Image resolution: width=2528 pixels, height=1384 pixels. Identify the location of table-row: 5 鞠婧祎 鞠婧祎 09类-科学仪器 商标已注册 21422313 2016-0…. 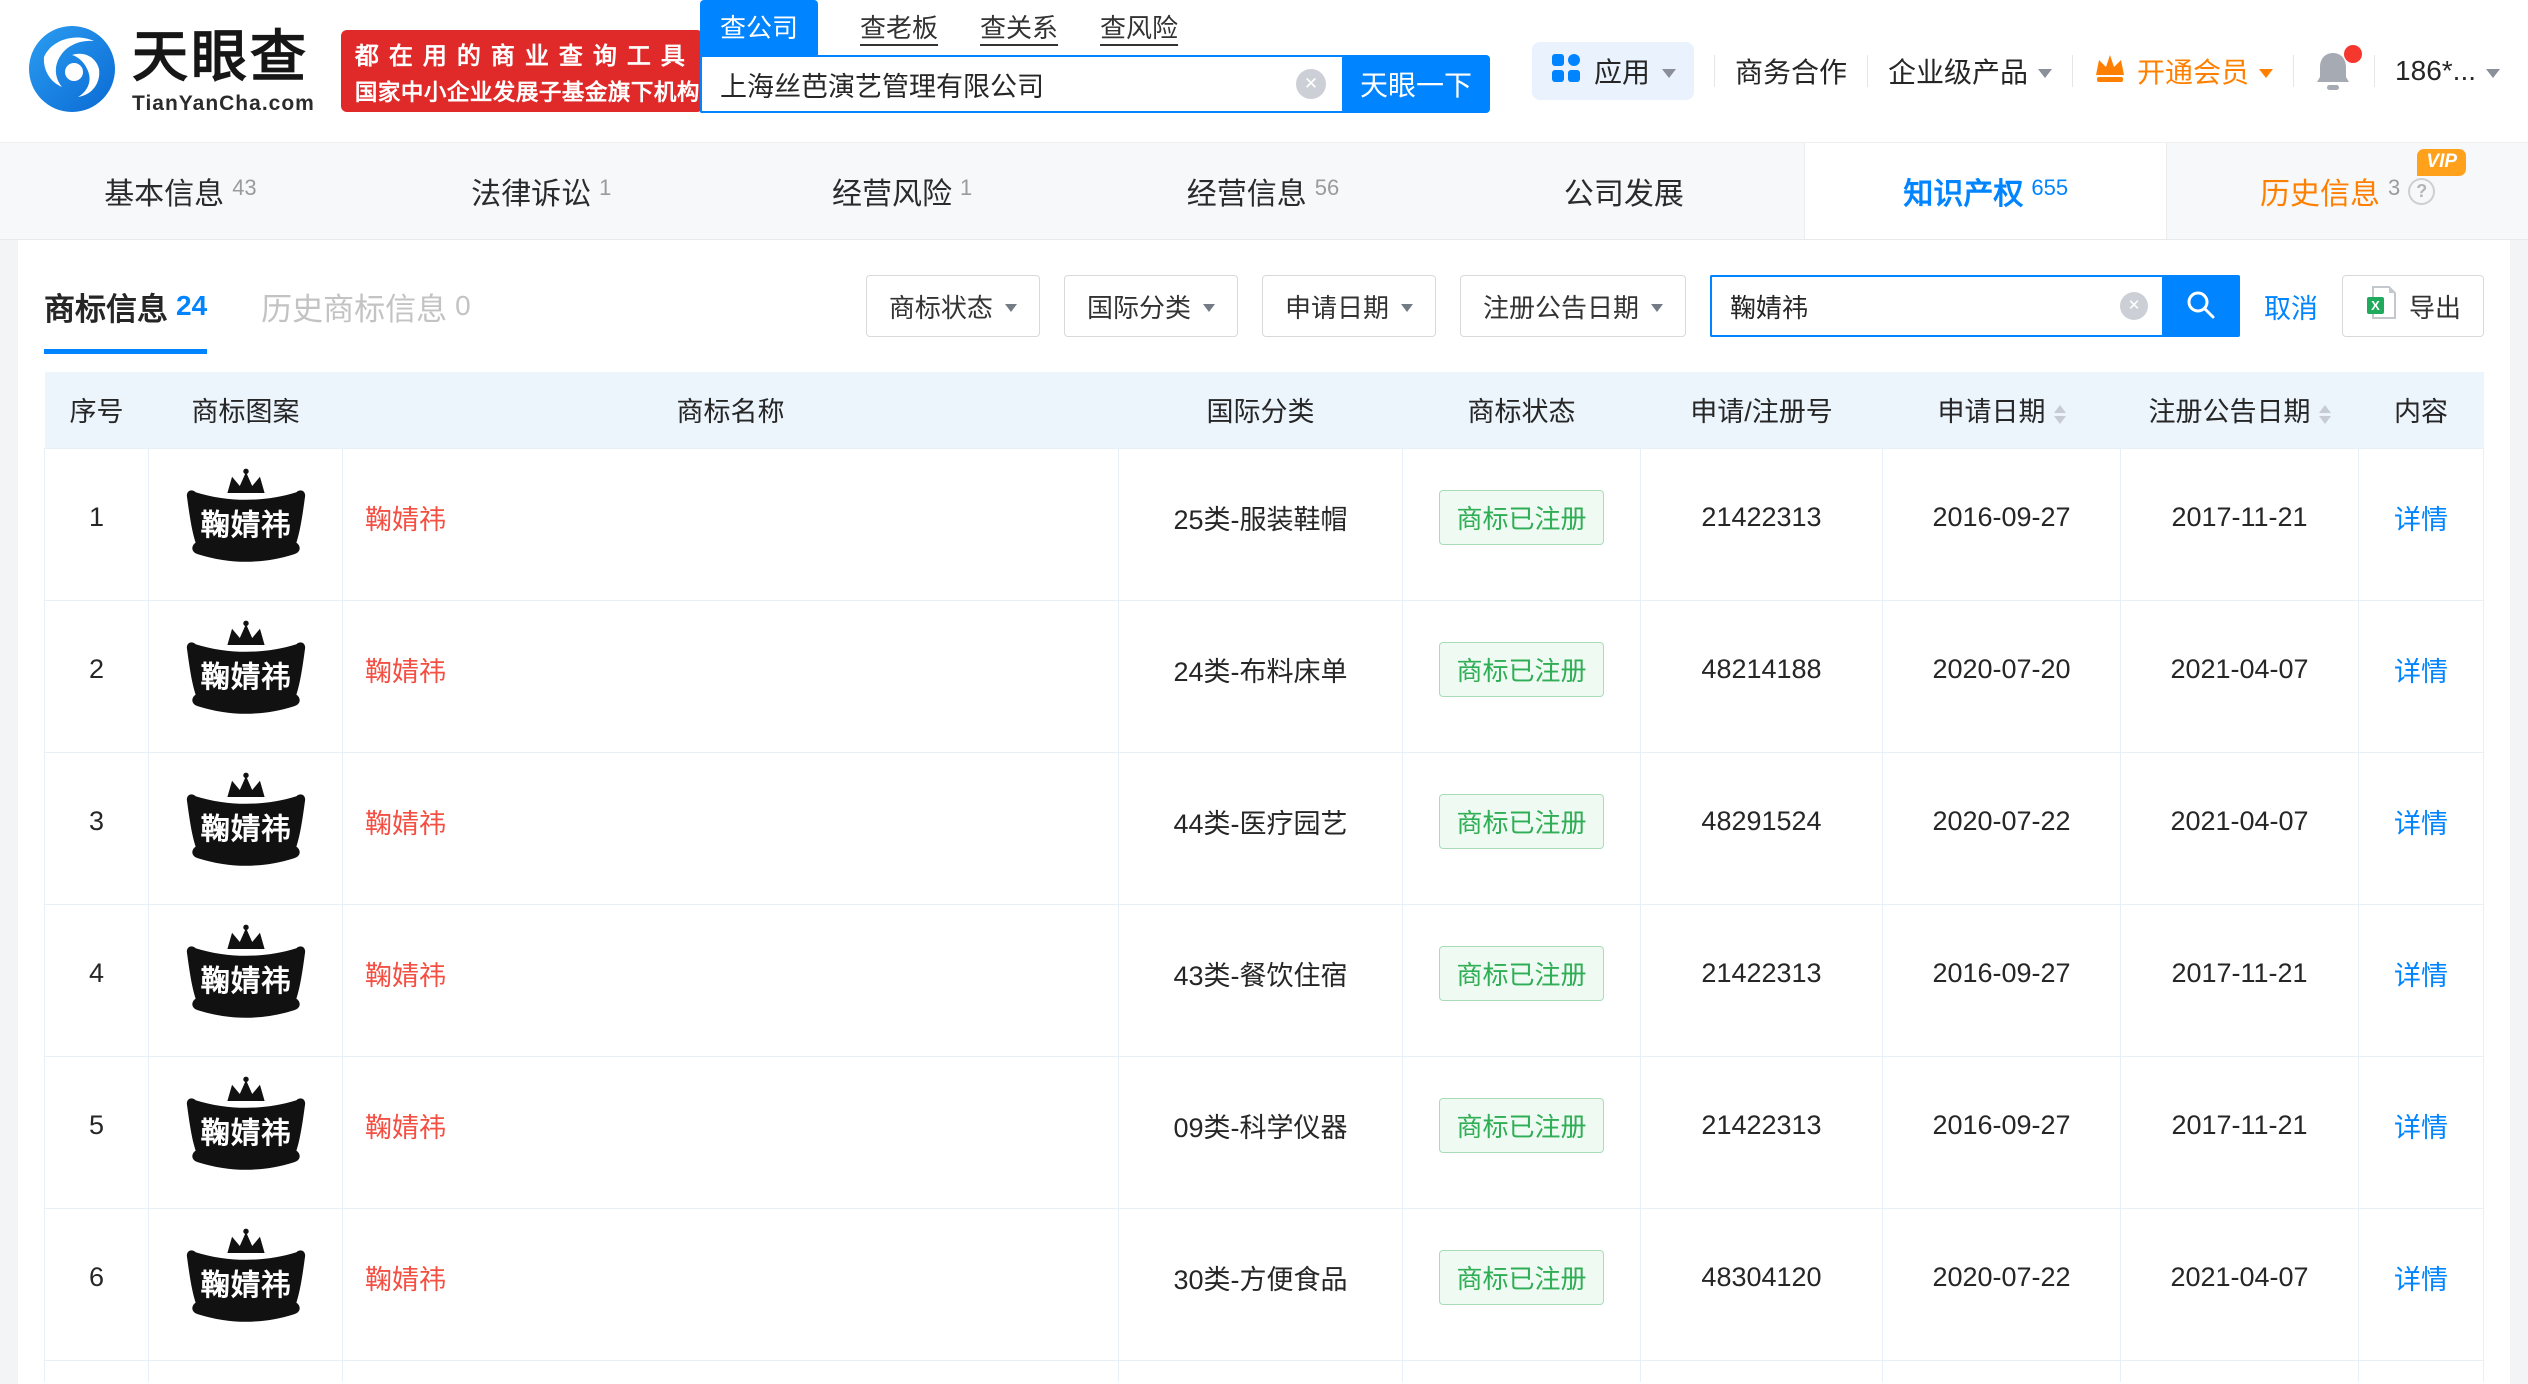
(1264, 1132).